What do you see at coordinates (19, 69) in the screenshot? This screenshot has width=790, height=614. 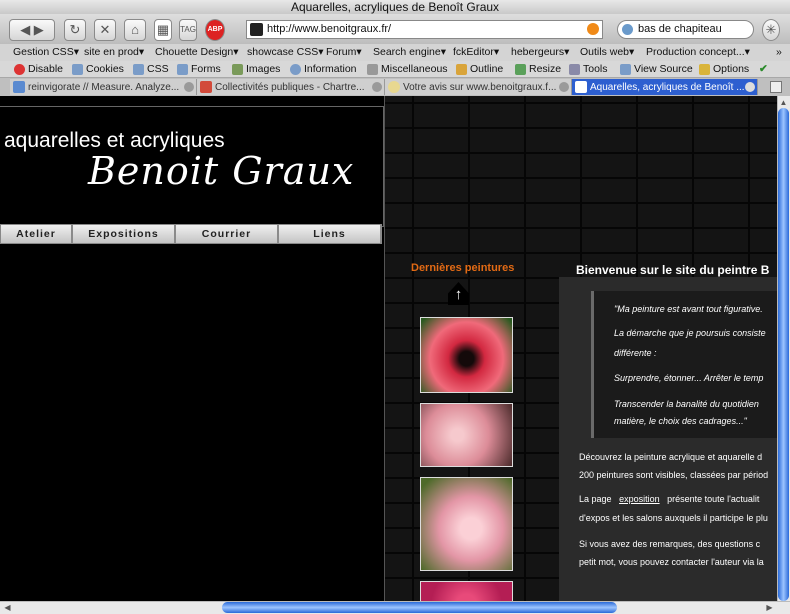 I see `disable-icon` at bounding box center [19, 69].